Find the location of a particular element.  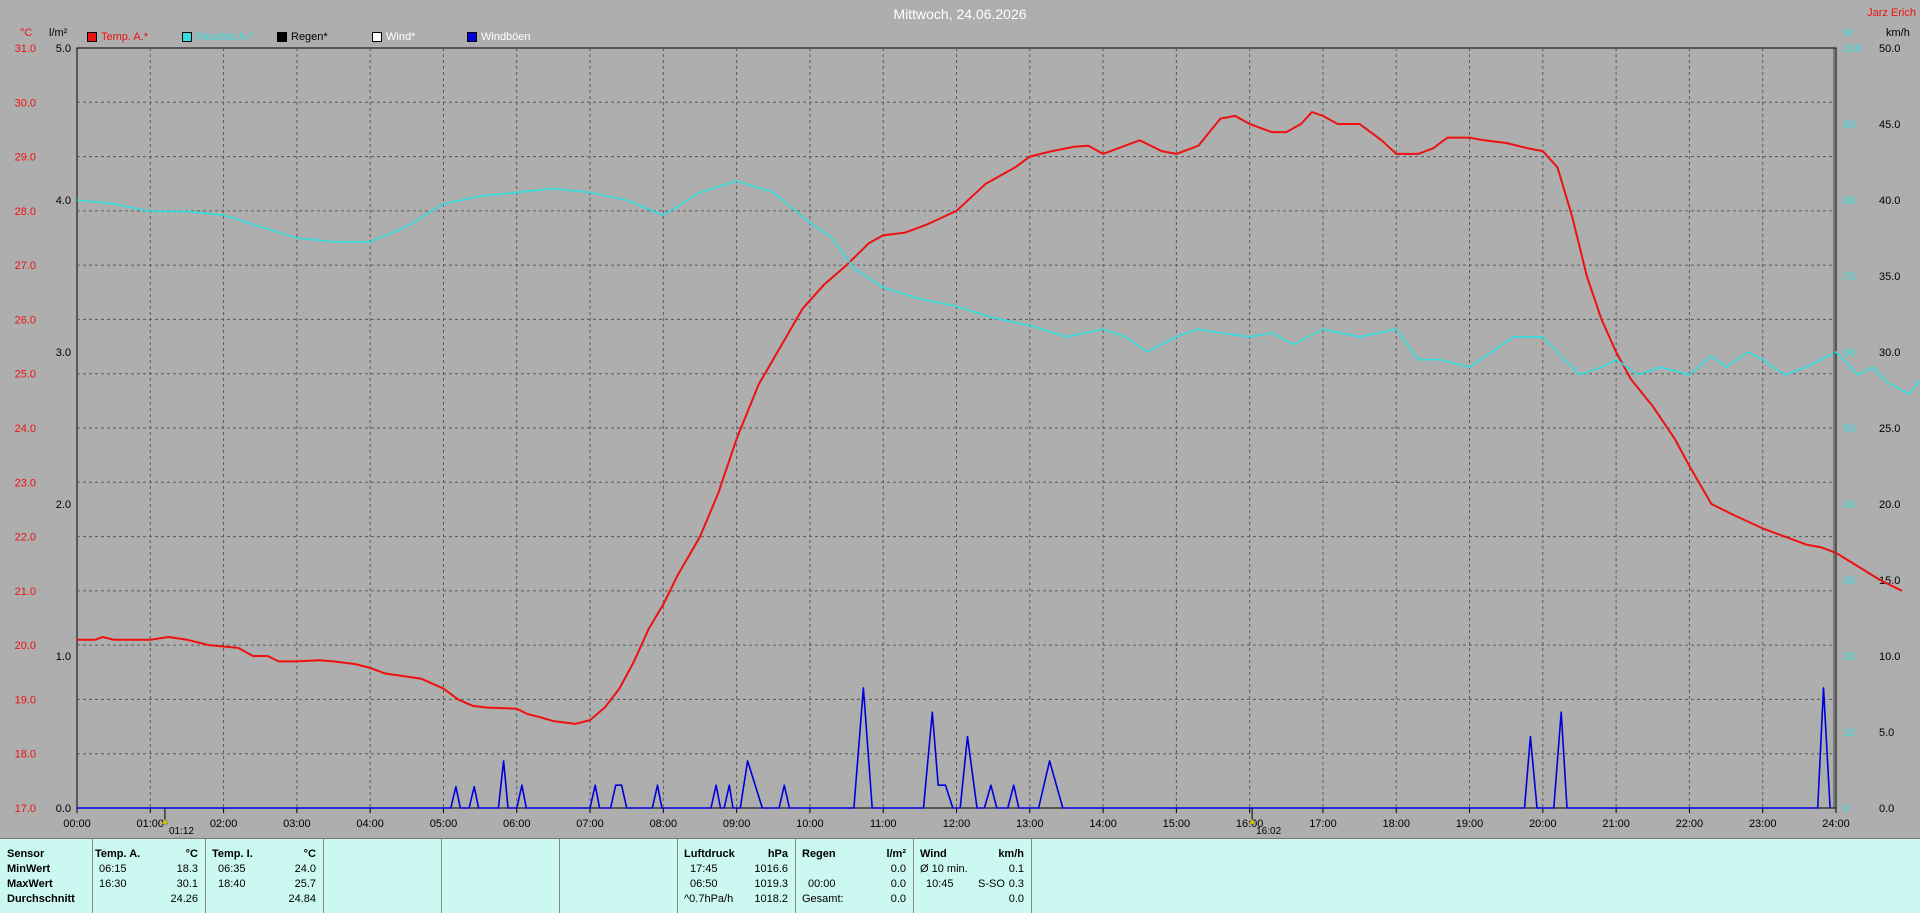

pressure-trend-value: 1018.2 is located at coordinates (771, 899).